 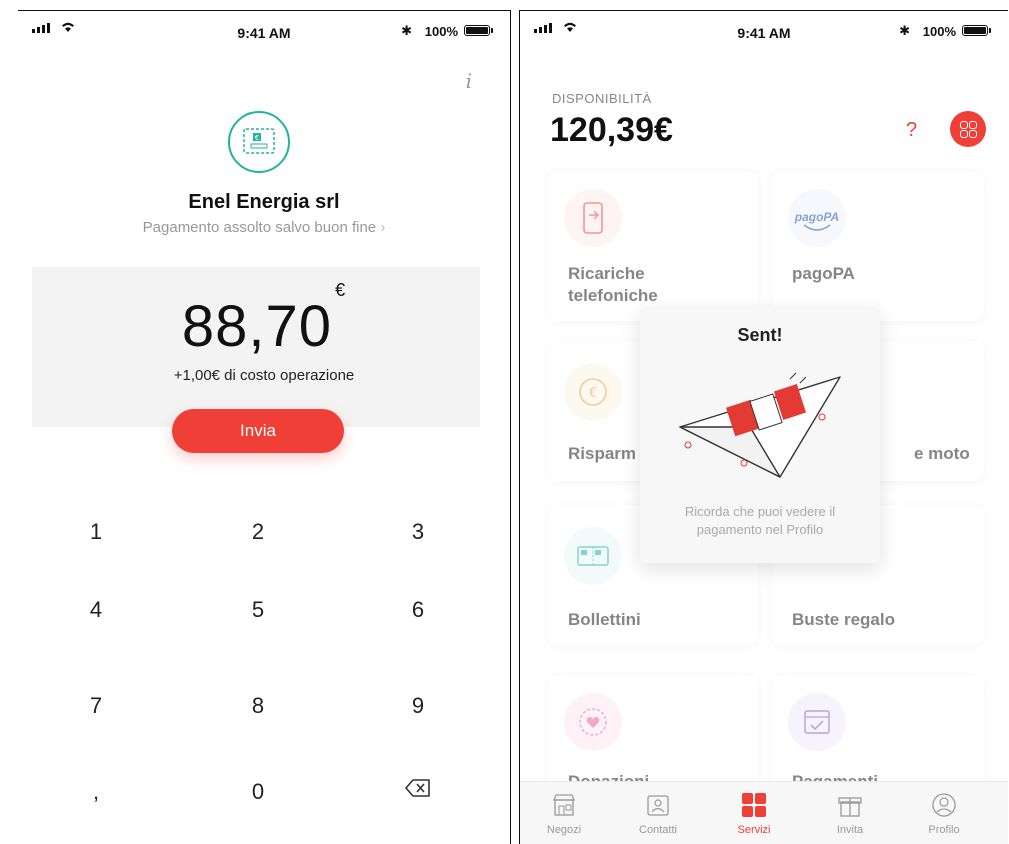 I want to click on paper-plane-icon, so click(x=760, y=425).